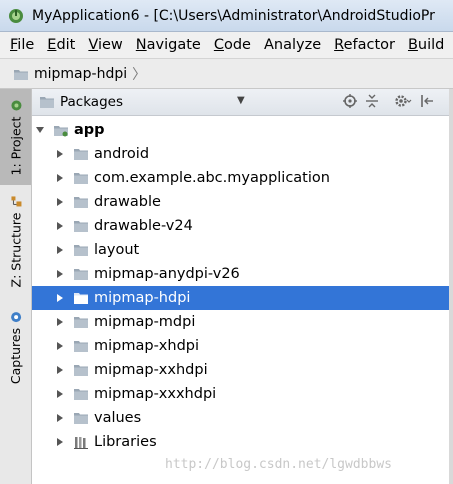 This screenshot has height=484, width=453. I want to click on tab-captures: Captures, so click(15, 347).